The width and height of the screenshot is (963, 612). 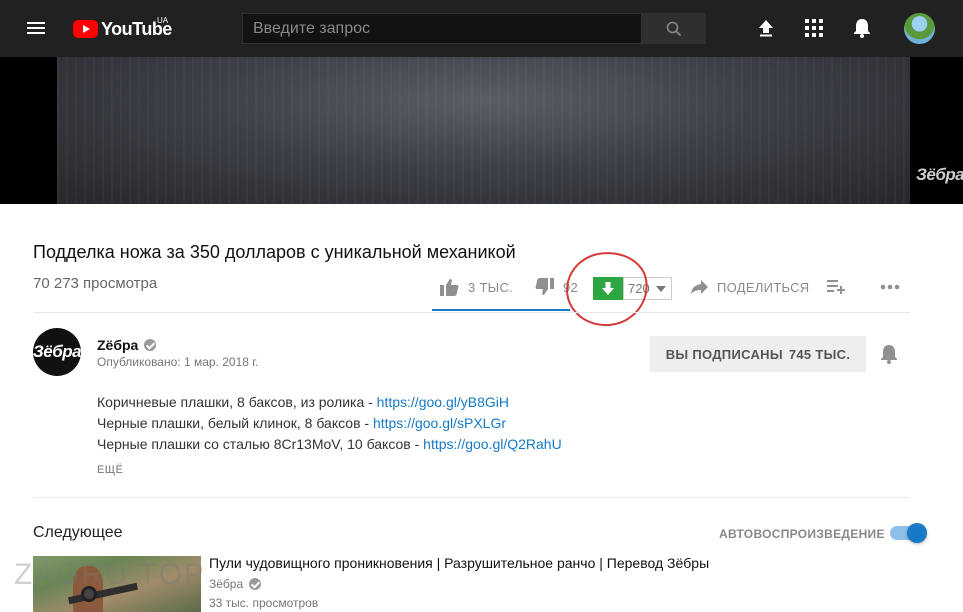 What do you see at coordinates (117, 345) in the screenshot?
I see `channel-name: Zёбра` at bounding box center [117, 345].